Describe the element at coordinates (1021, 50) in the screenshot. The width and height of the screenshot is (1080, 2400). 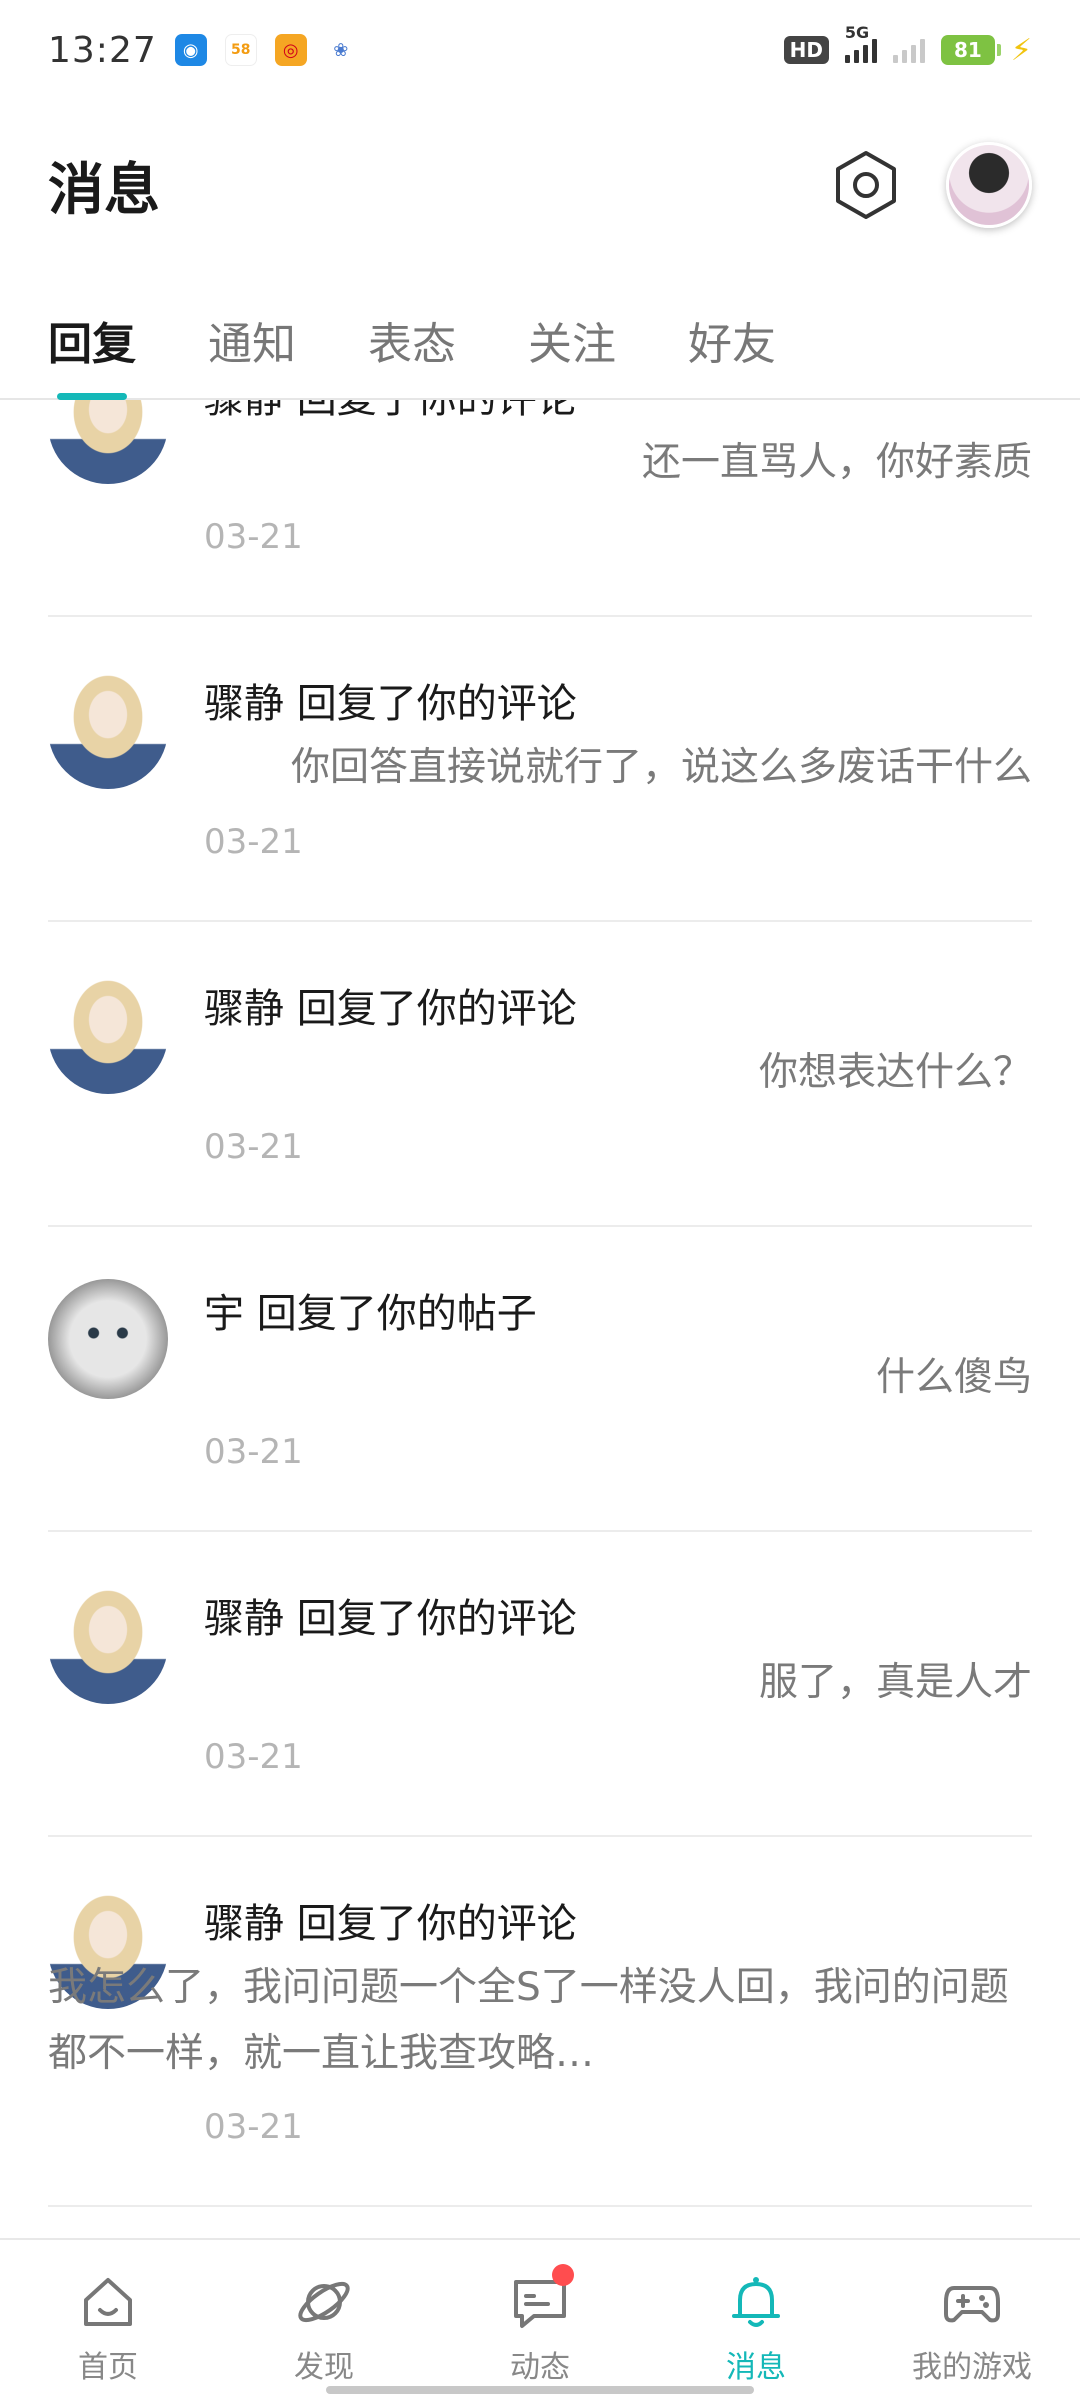
I see `charging-icon: ⚡` at that location.